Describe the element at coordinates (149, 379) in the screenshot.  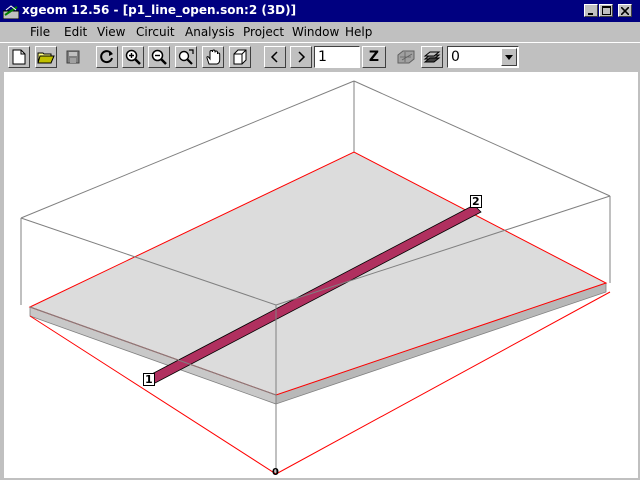
I see `port-1-label: 1` at that location.